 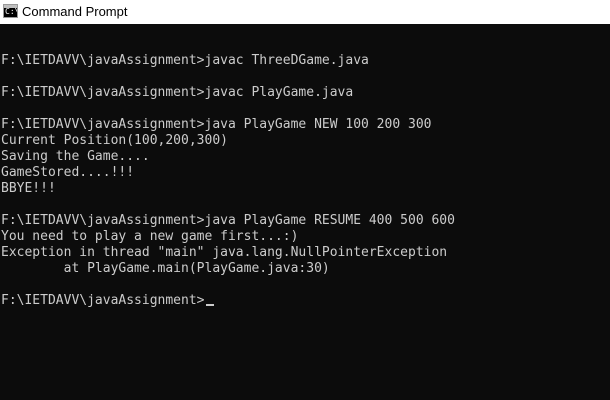 What do you see at coordinates (165, 268) in the screenshot?
I see `console-line: at PlayGame.main(PlayGame.java:30)` at bounding box center [165, 268].